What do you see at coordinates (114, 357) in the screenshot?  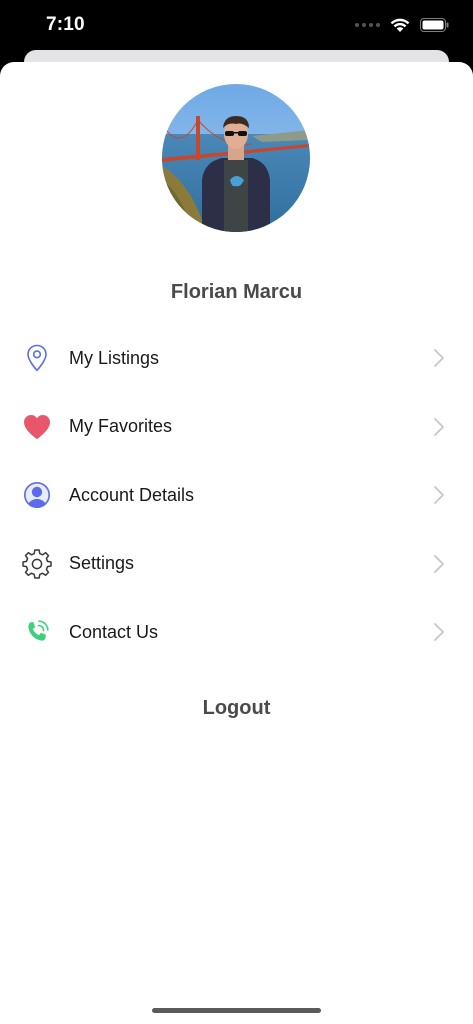 I see `menu-item-label: My Listings` at bounding box center [114, 357].